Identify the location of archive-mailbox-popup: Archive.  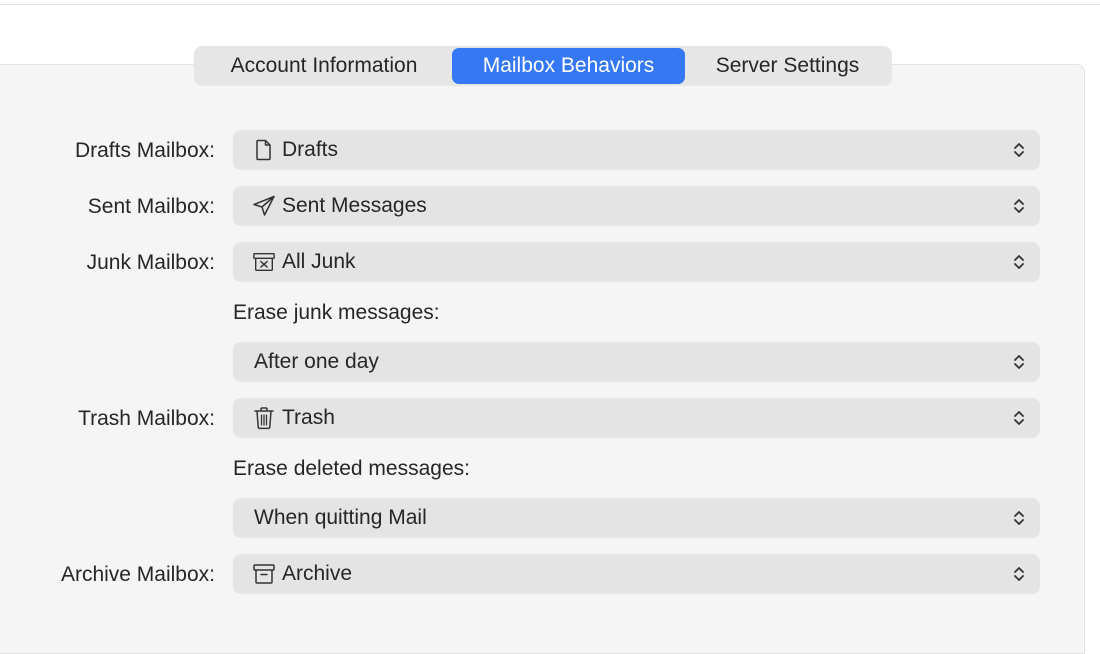
(636, 574).